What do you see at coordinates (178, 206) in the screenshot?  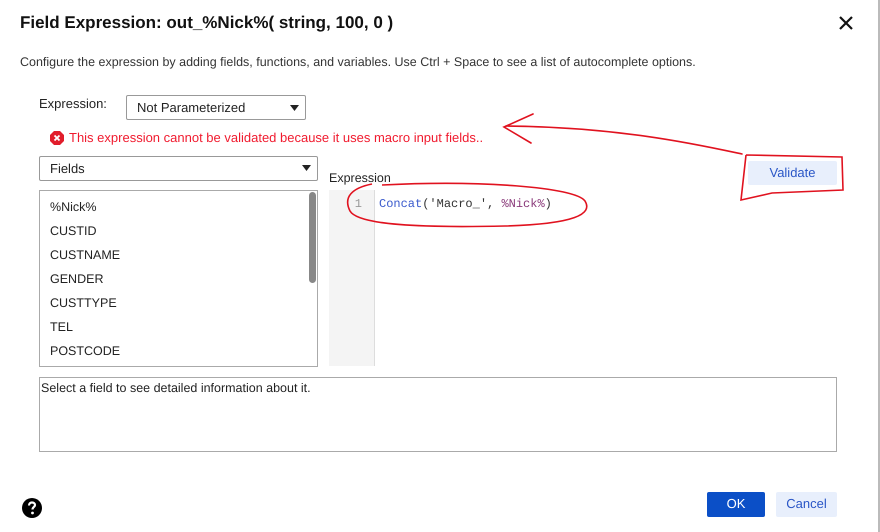 I see `field-item: %Nick%` at bounding box center [178, 206].